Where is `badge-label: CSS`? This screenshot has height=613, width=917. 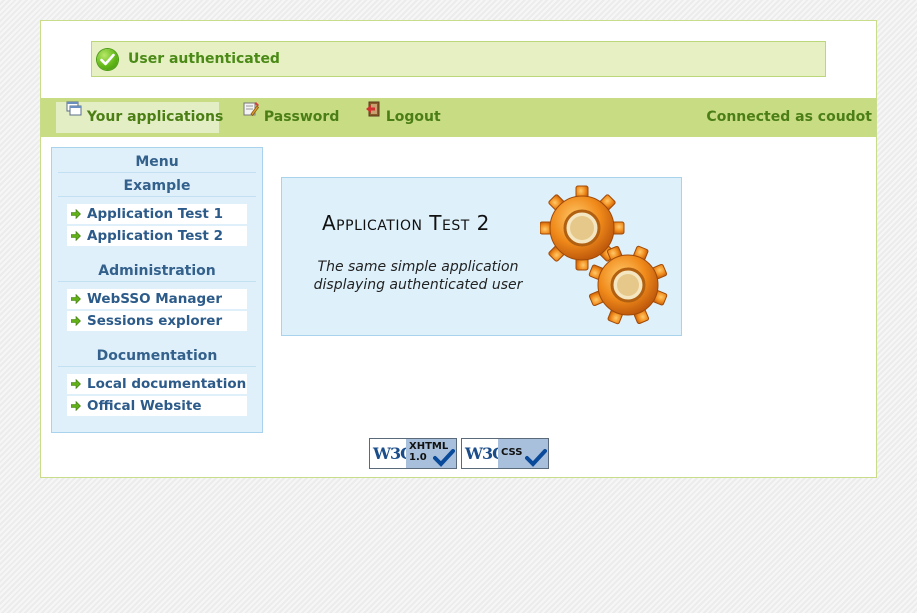
badge-label: CSS is located at coordinates (511, 452).